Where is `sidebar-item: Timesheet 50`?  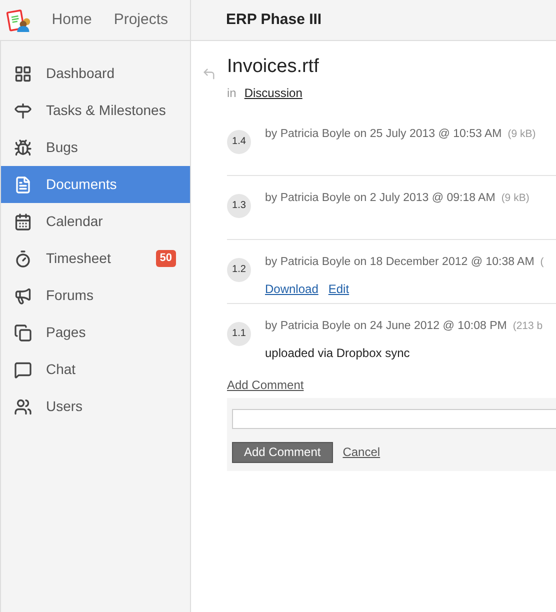 sidebar-item: Timesheet 50 is located at coordinates (95, 258).